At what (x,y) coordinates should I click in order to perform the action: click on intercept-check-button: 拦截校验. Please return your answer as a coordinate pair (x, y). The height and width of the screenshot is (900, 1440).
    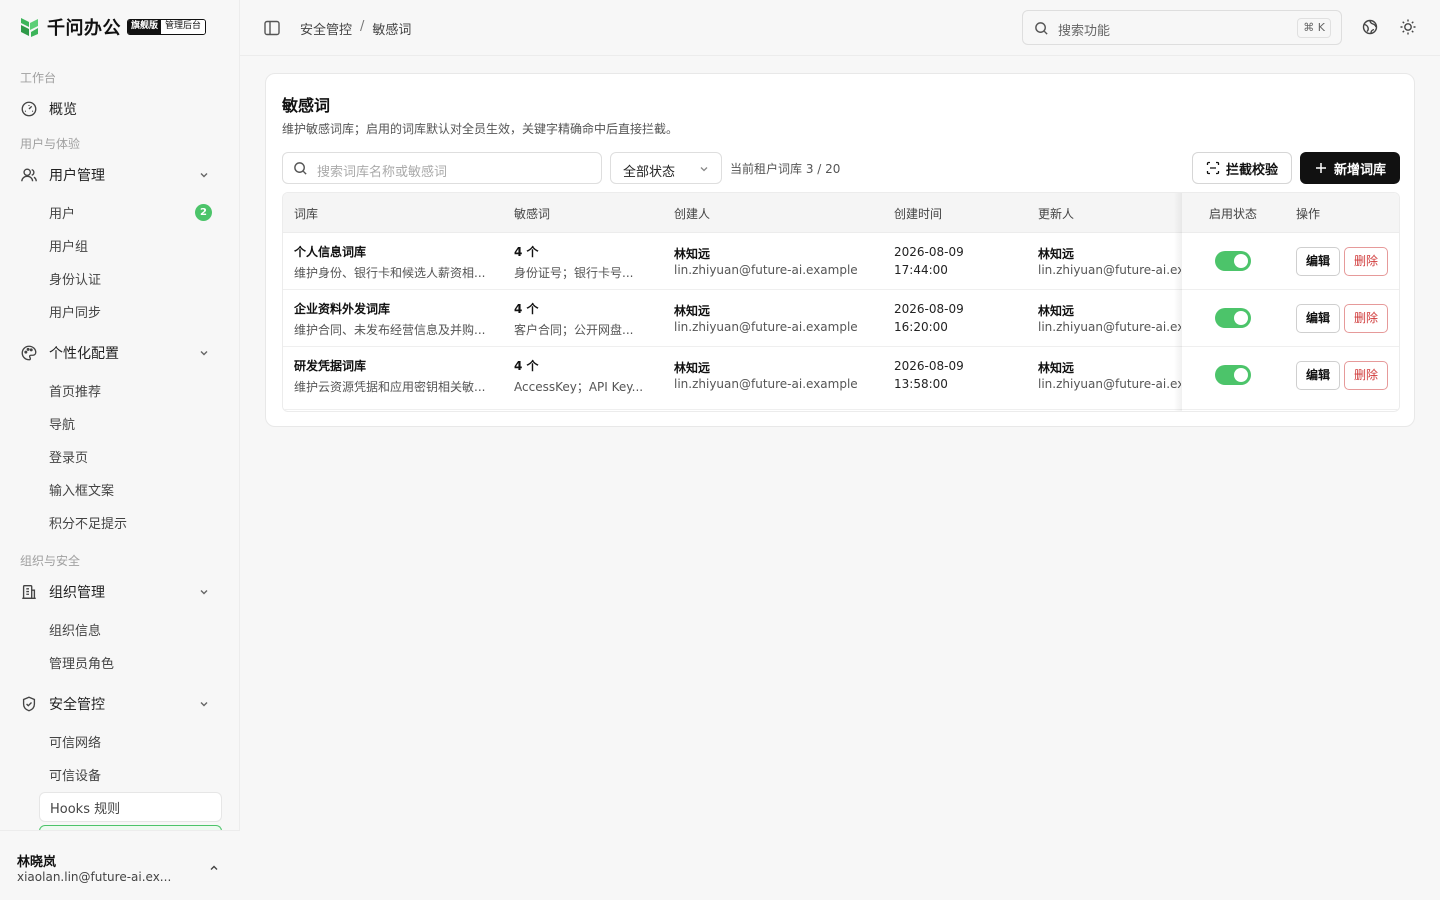
    Looking at the image, I should click on (1242, 168).